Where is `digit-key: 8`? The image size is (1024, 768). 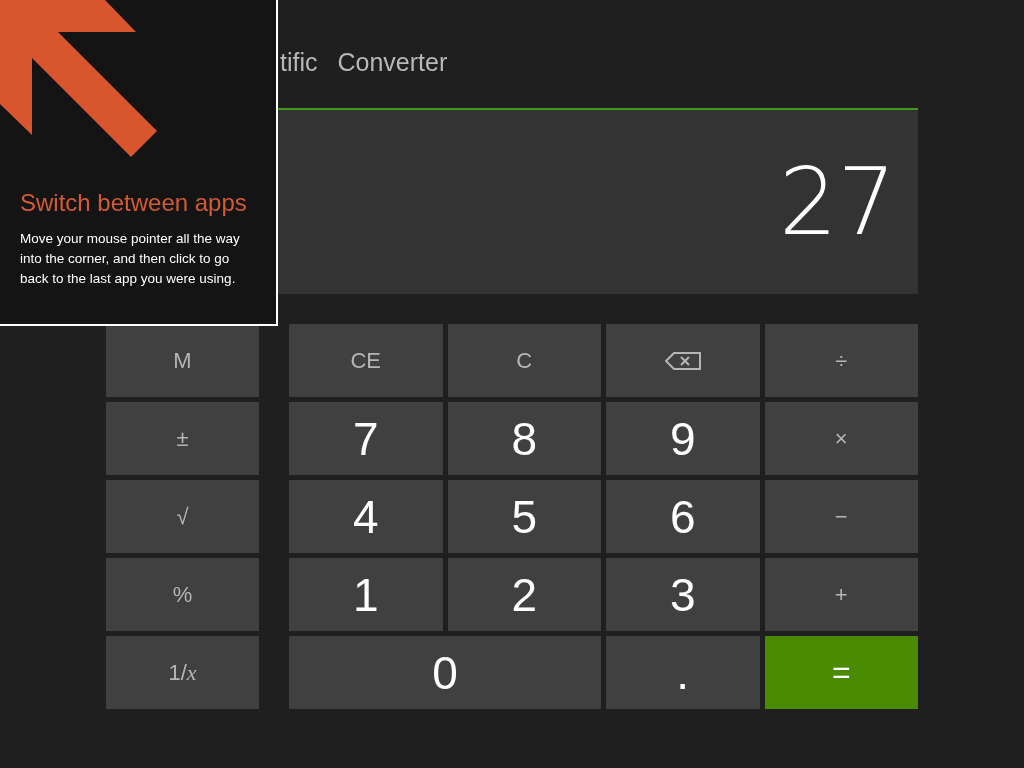
digit-key: 8 is located at coordinates (524, 438).